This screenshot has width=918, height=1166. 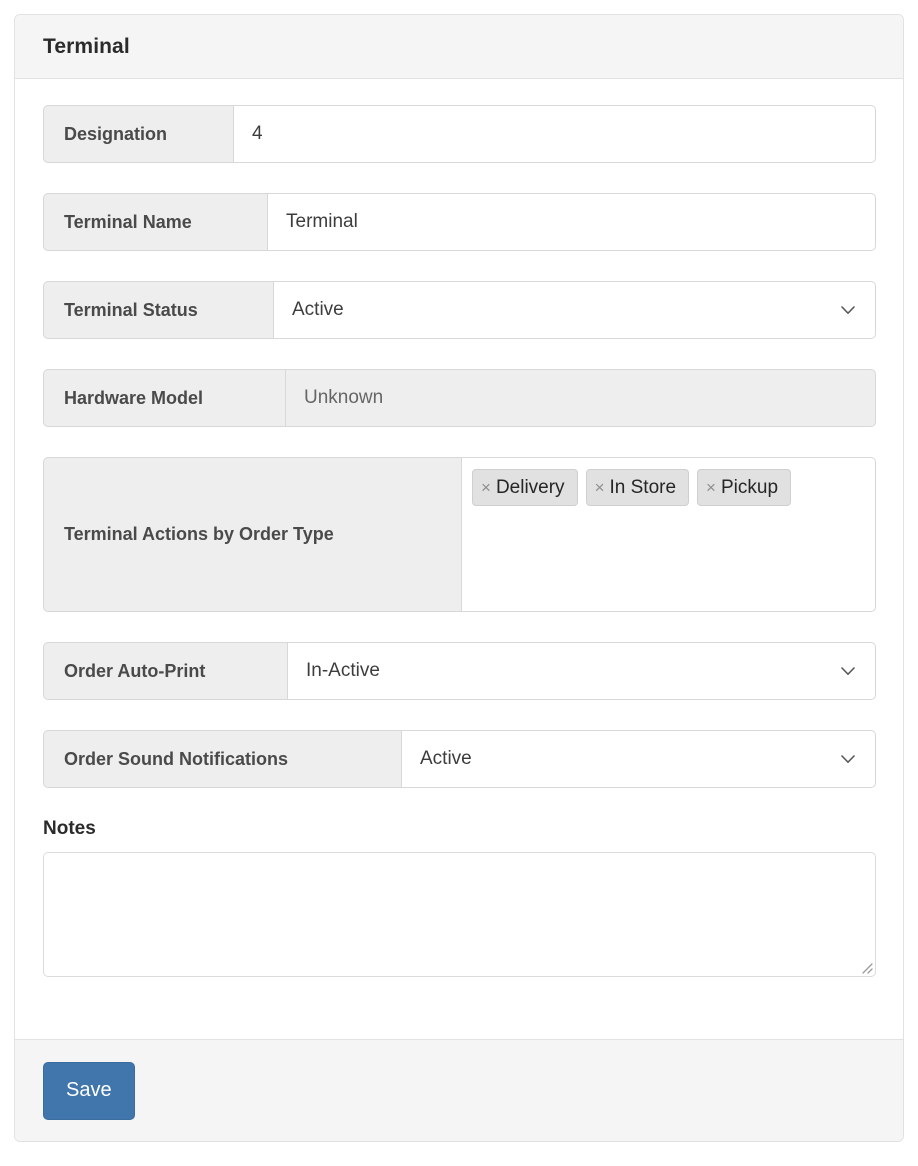 I want to click on order-sound-notifications-select: Active, so click(x=638, y=759).